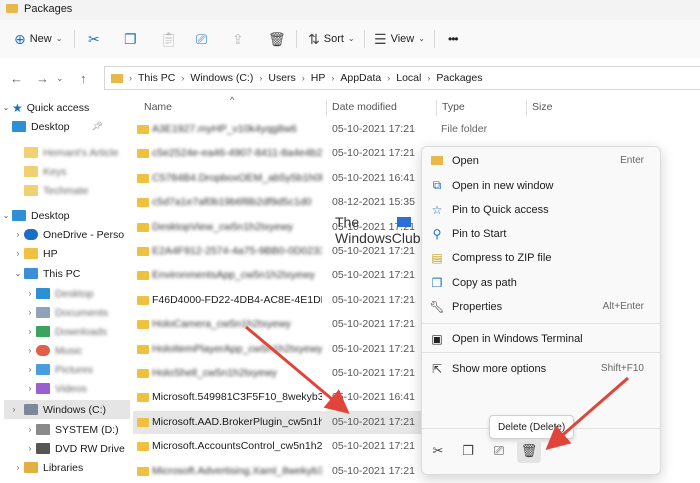  I want to click on arrow-to-folder, so click(297, 369).